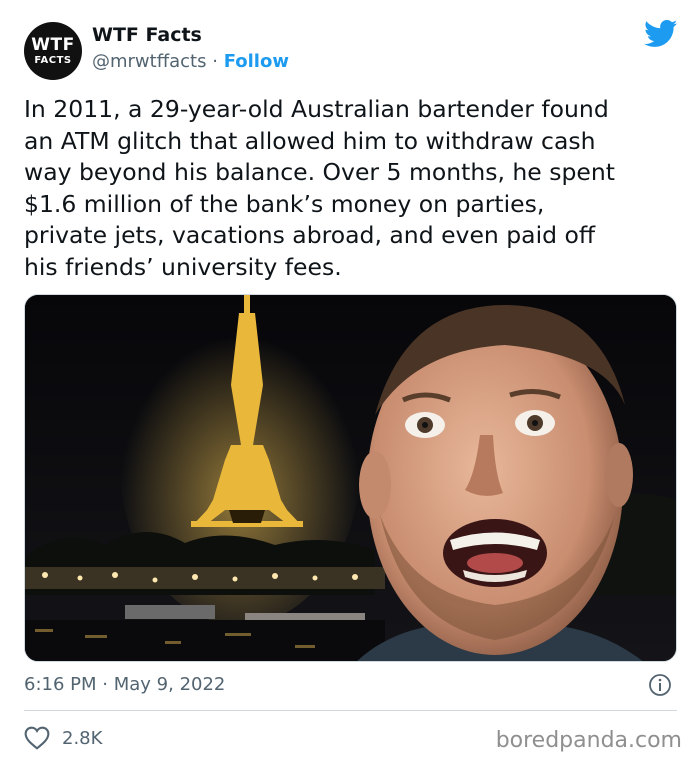  What do you see at coordinates (53, 44) in the screenshot?
I see `avatar-logo-line1: WTF` at bounding box center [53, 44].